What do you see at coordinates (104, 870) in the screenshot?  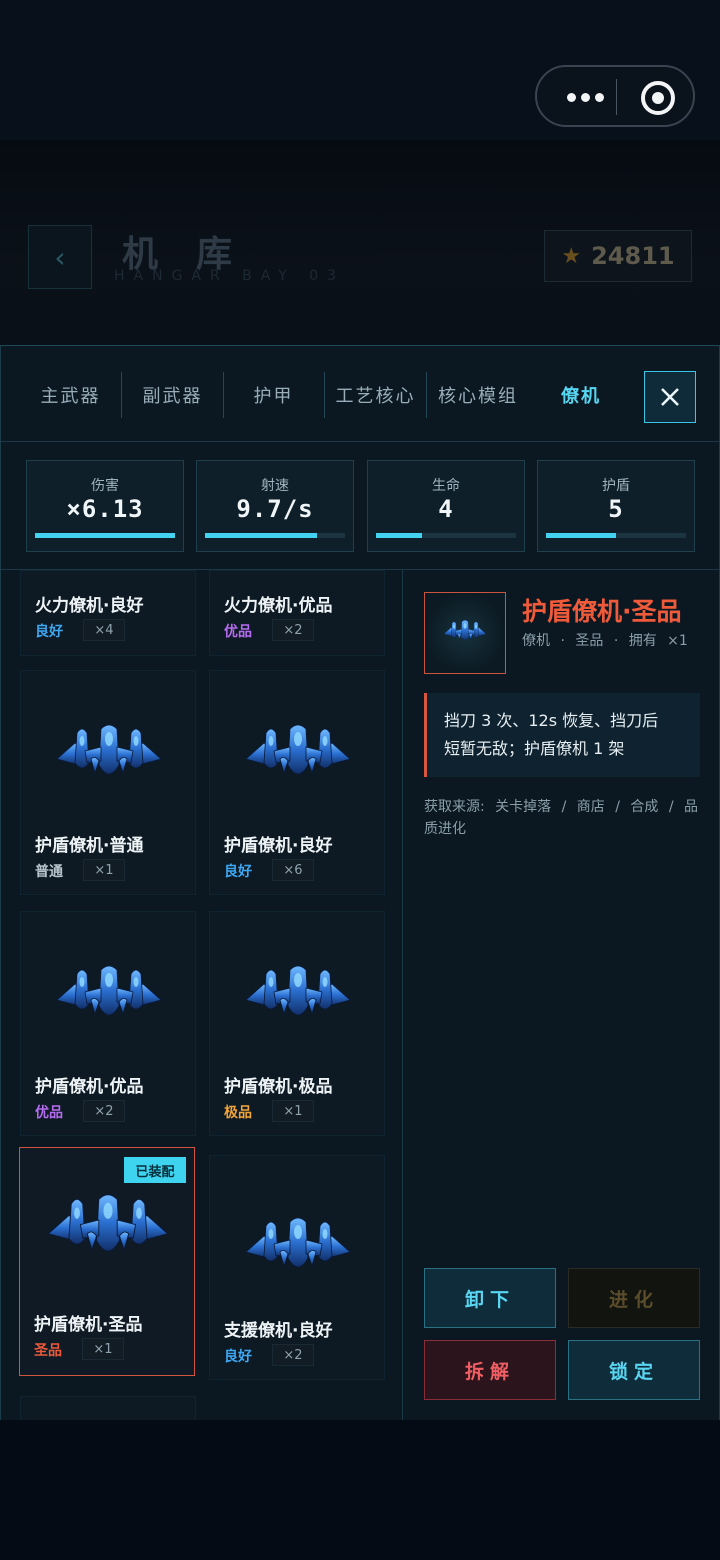 I see `item-count: ×1` at bounding box center [104, 870].